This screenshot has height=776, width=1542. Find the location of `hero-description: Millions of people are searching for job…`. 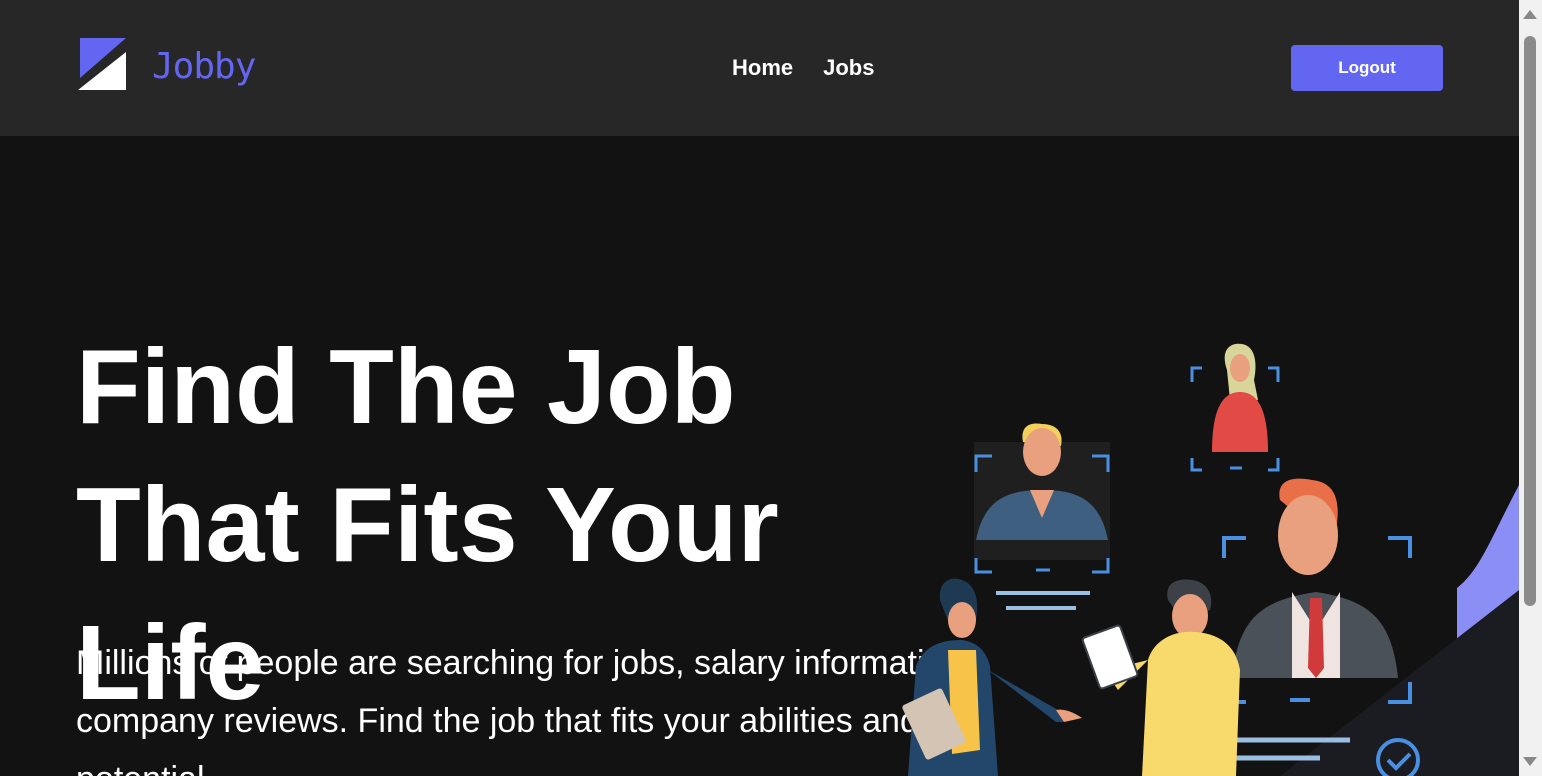

hero-description: Millions of people are searching for job… is located at coordinates (524, 710).